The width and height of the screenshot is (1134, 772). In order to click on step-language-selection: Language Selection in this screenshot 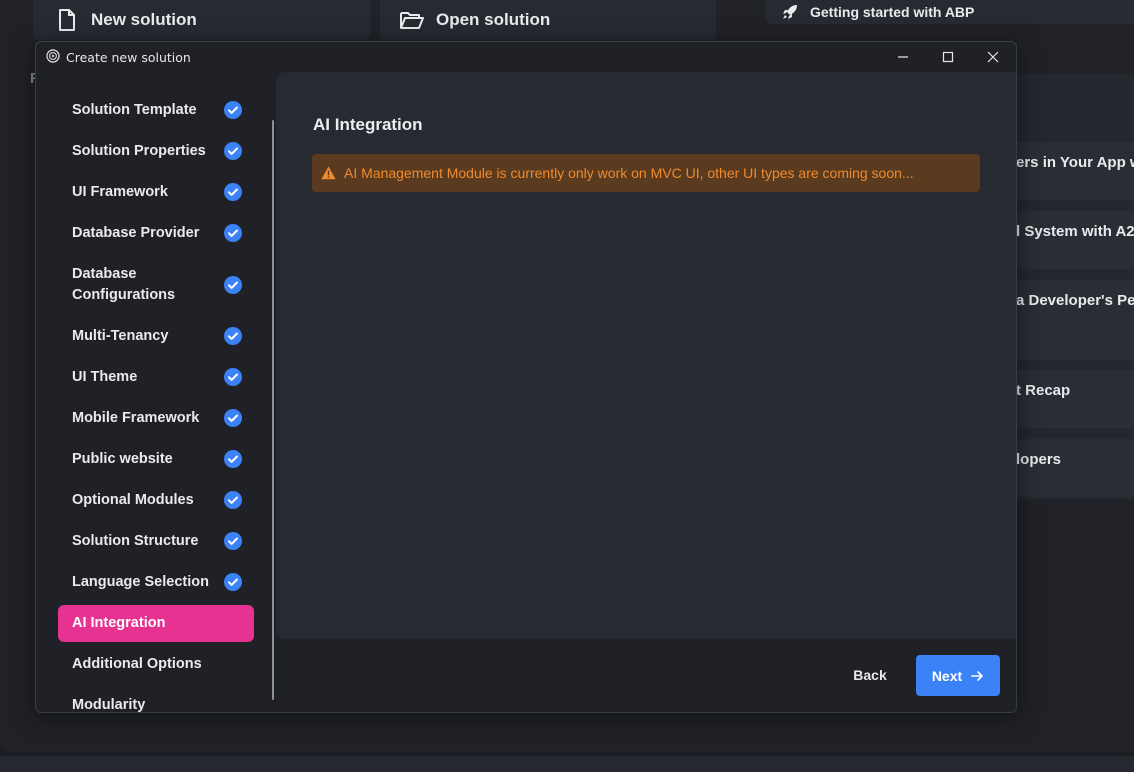, I will do `click(156, 582)`.